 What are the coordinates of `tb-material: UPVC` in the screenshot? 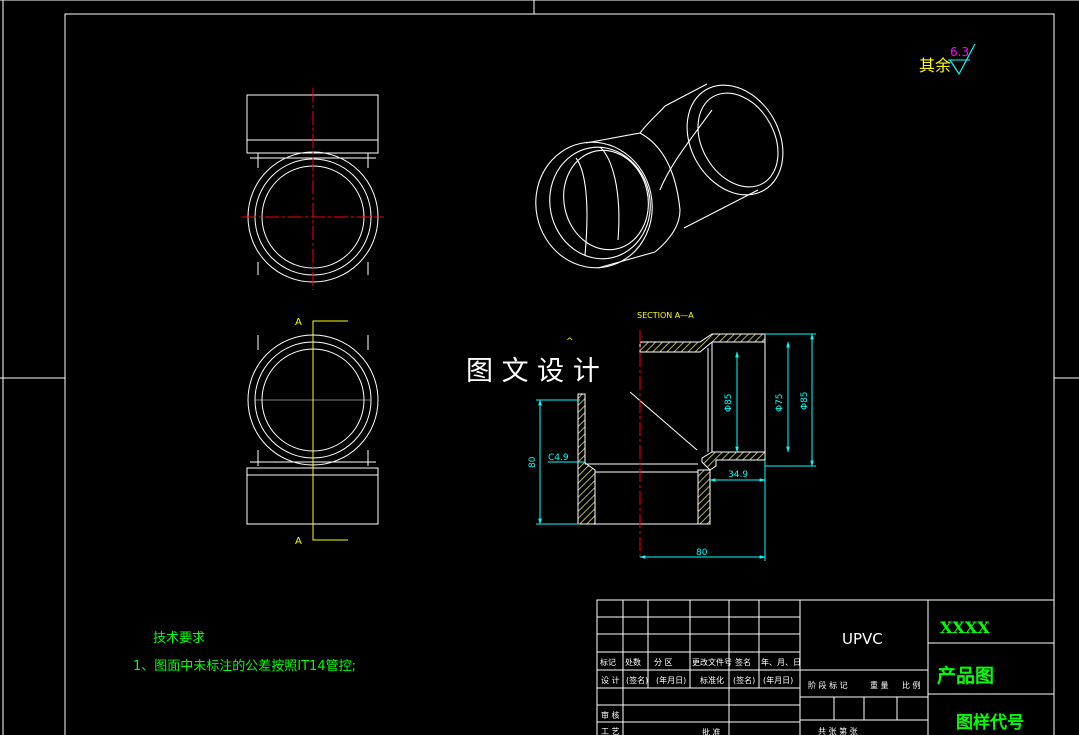 It's located at (862, 639).